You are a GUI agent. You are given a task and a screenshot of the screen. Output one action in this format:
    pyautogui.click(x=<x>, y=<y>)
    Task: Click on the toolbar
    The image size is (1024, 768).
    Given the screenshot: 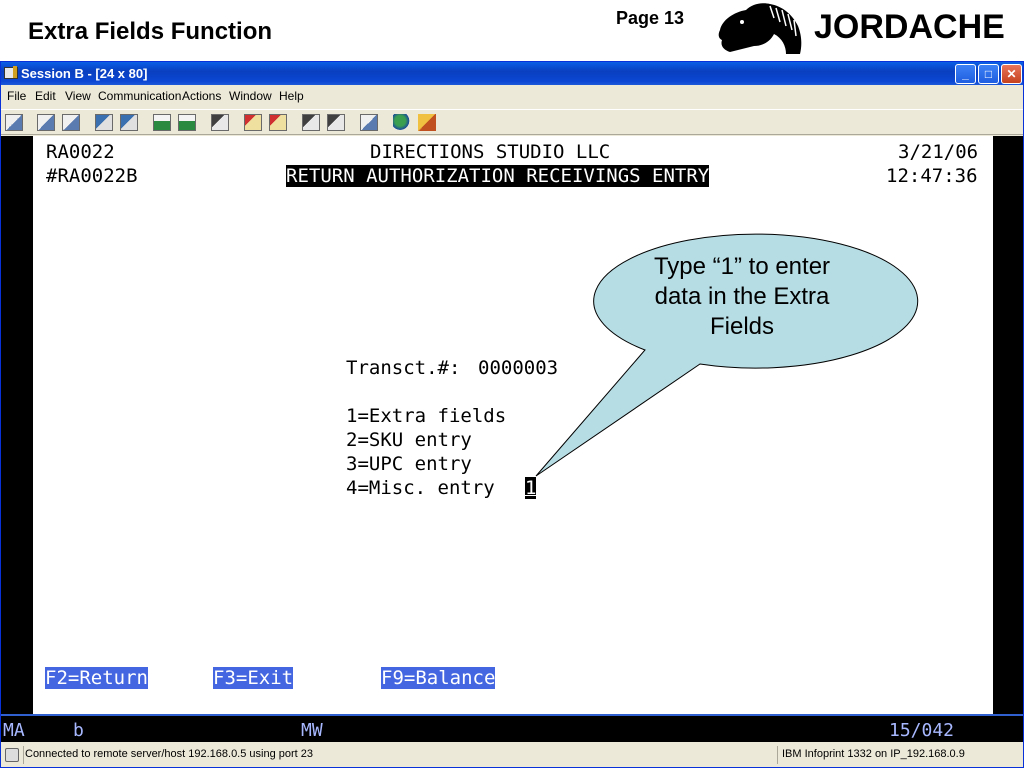 What is the action you would take?
    pyautogui.click(x=512, y=122)
    